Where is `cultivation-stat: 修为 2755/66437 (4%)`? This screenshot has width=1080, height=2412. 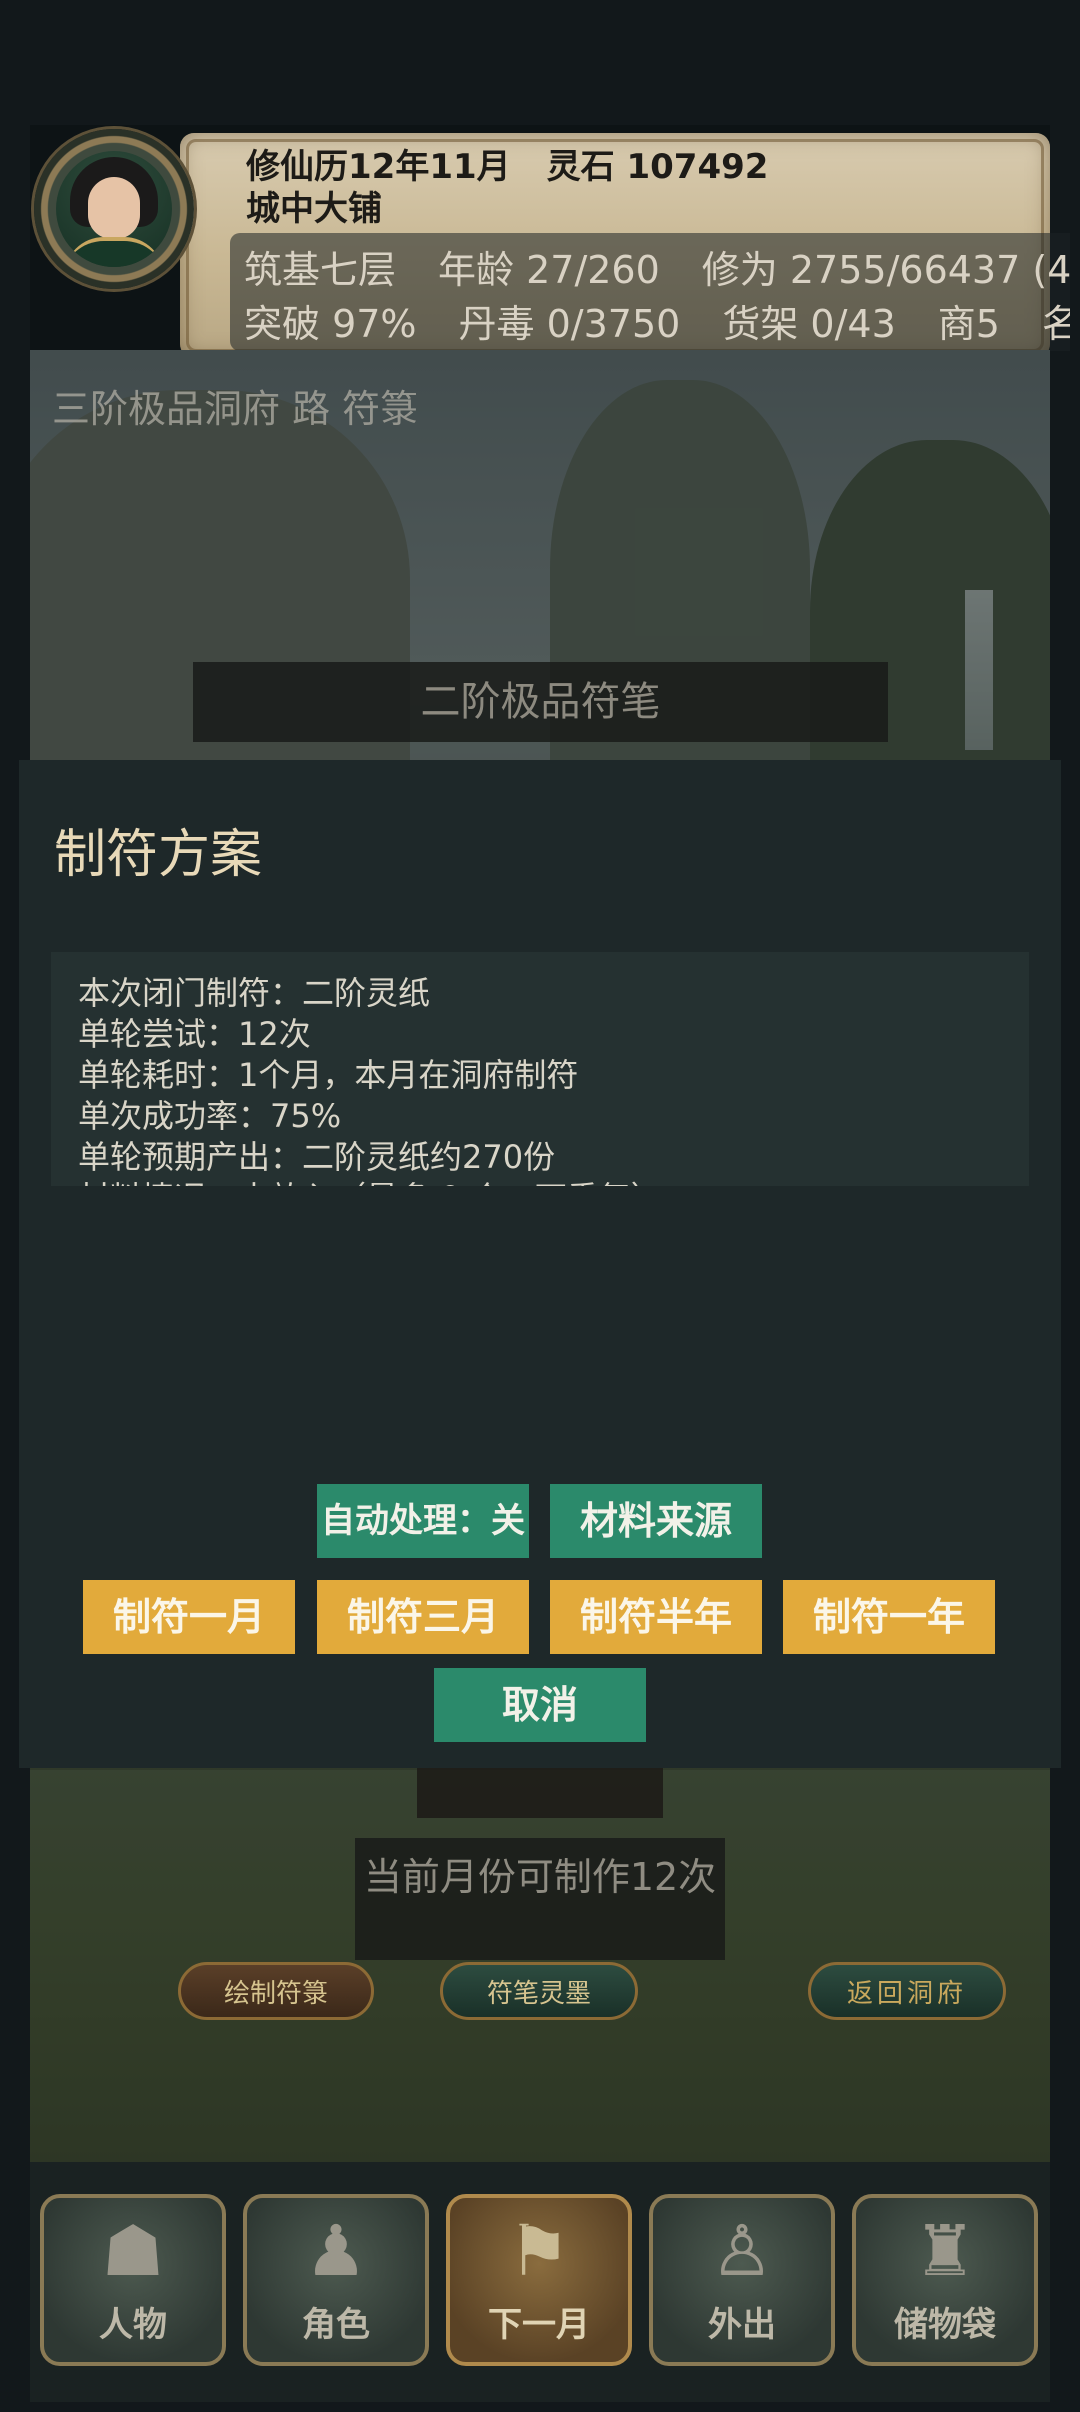
cultivation-stat: 修为 2755/66437 (4%) is located at coordinates (885, 270).